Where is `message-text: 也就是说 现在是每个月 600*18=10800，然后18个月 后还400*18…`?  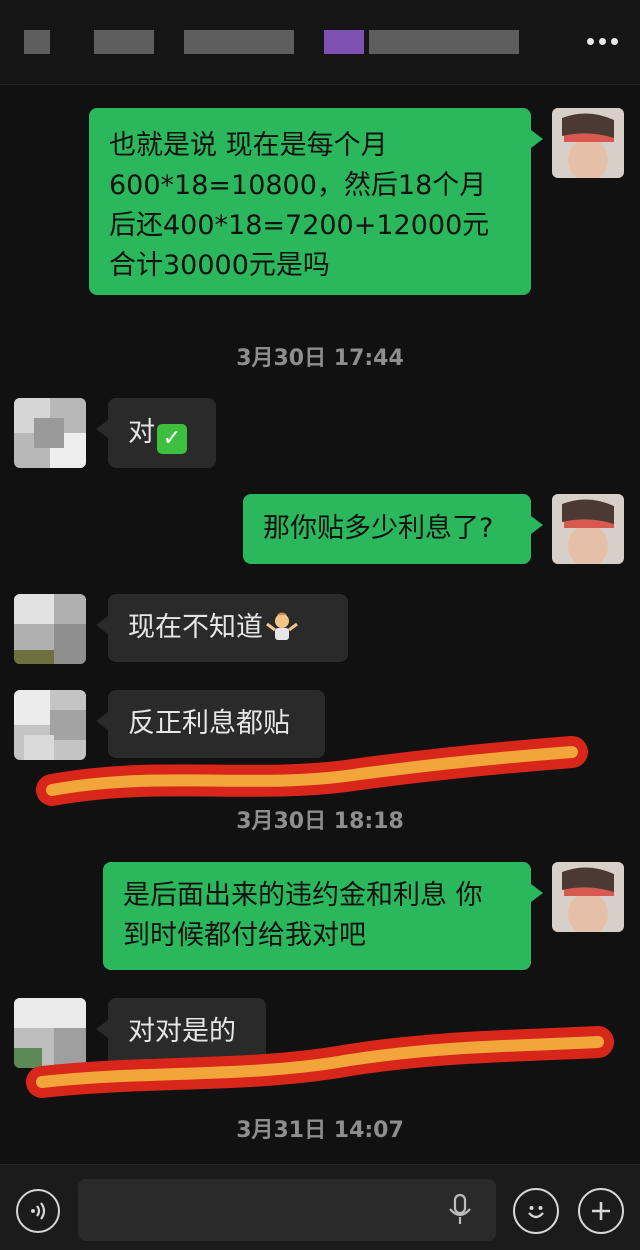
message-text: 也就是说 现在是每个月 600*18=10800，然后18个月 后还400*18… is located at coordinates (299, 205).